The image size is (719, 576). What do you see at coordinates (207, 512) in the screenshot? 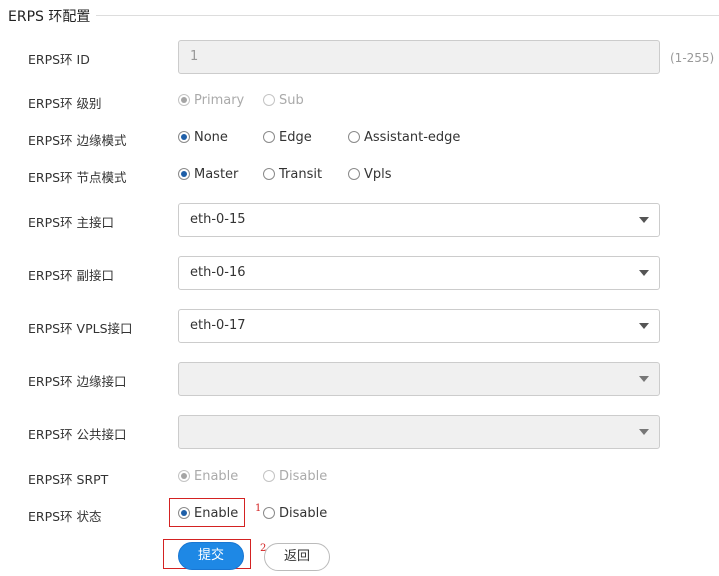
I see `step-1-highlight-box` at bounding box center [207, 512].